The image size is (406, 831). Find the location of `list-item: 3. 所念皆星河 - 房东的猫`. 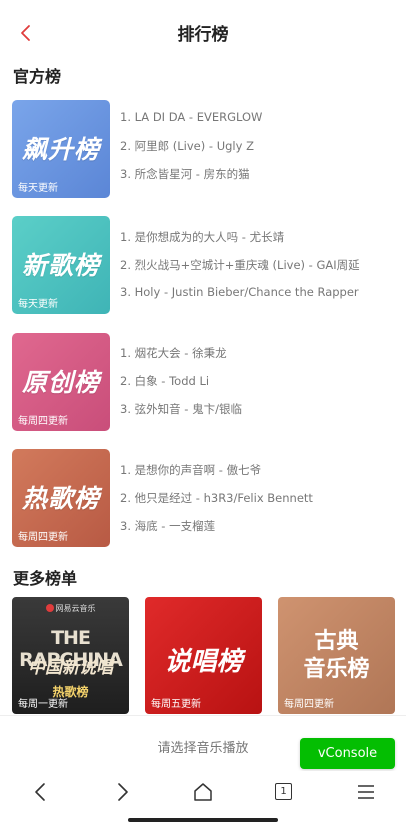

list-item: 3. 所念皆星河 - 房东的猫 is located at coordinates (185, 174).